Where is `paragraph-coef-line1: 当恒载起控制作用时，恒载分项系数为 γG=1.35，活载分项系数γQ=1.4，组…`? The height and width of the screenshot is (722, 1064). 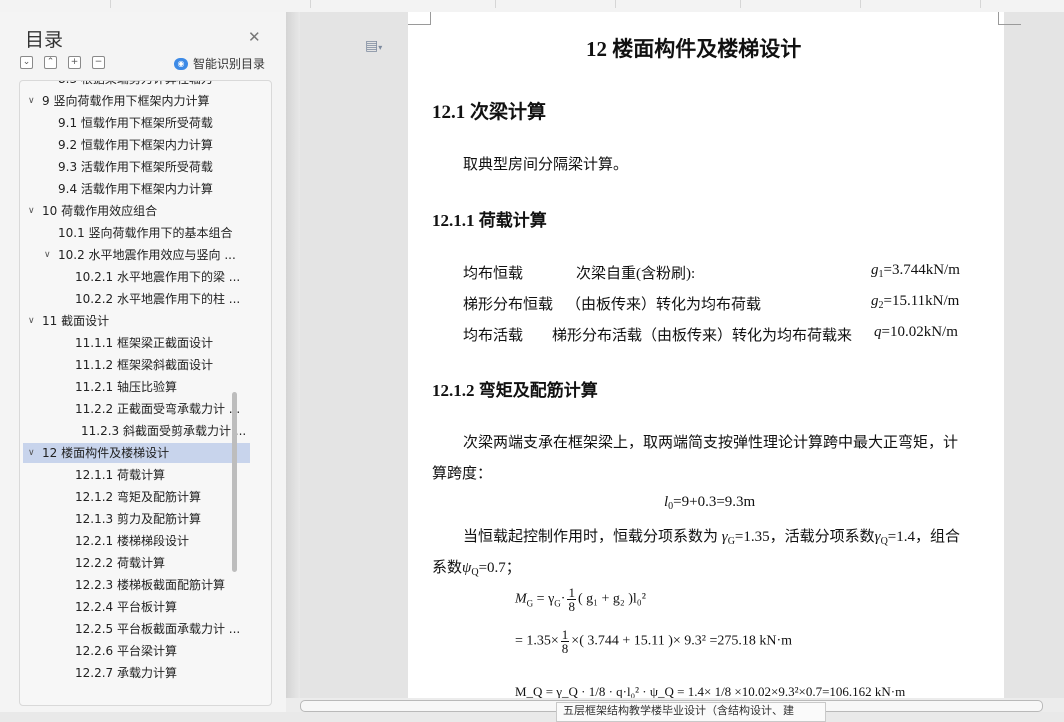
paragraph-coef-line1: 当恒载起控制作用时，恒载分项系数为 γG=1.35，活载分项系数γQ=1.4，组… is located at coordinates (711, 536).